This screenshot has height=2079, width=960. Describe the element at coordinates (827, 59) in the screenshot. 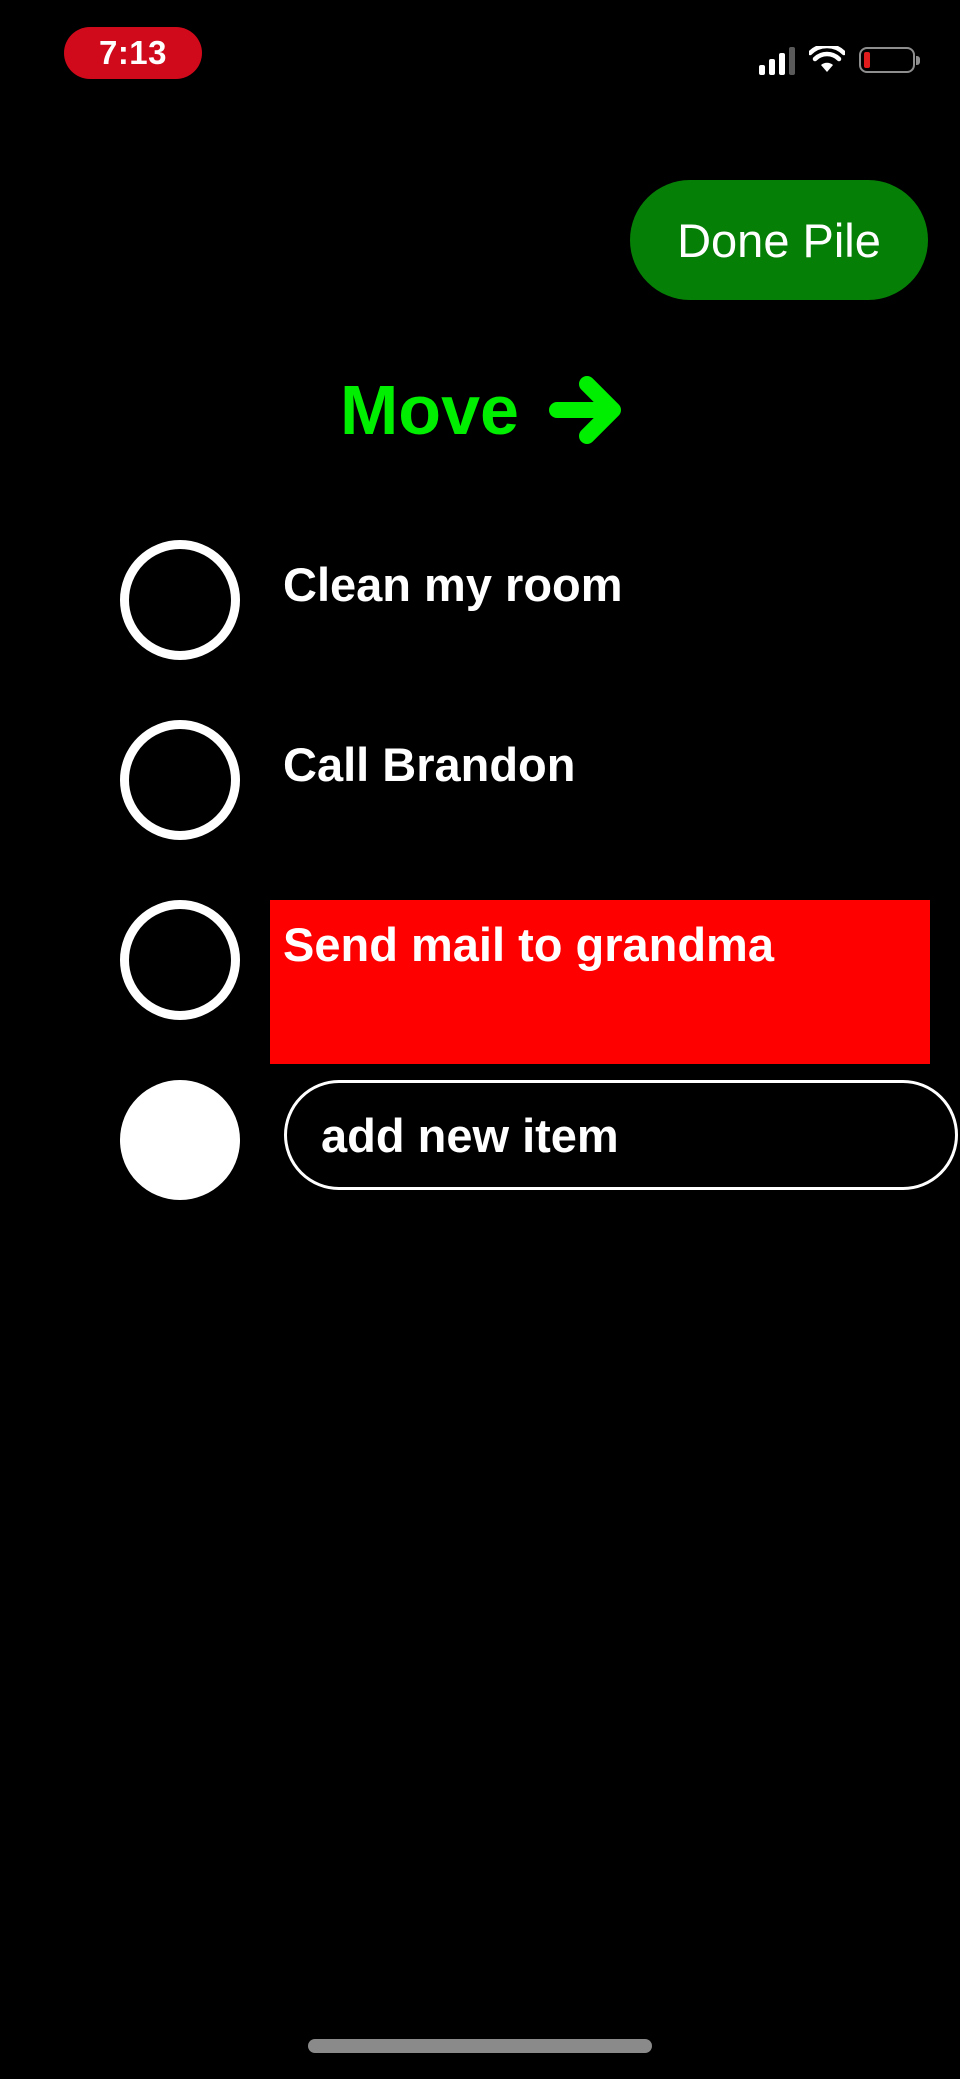

I see `wifi-icon` at that location.